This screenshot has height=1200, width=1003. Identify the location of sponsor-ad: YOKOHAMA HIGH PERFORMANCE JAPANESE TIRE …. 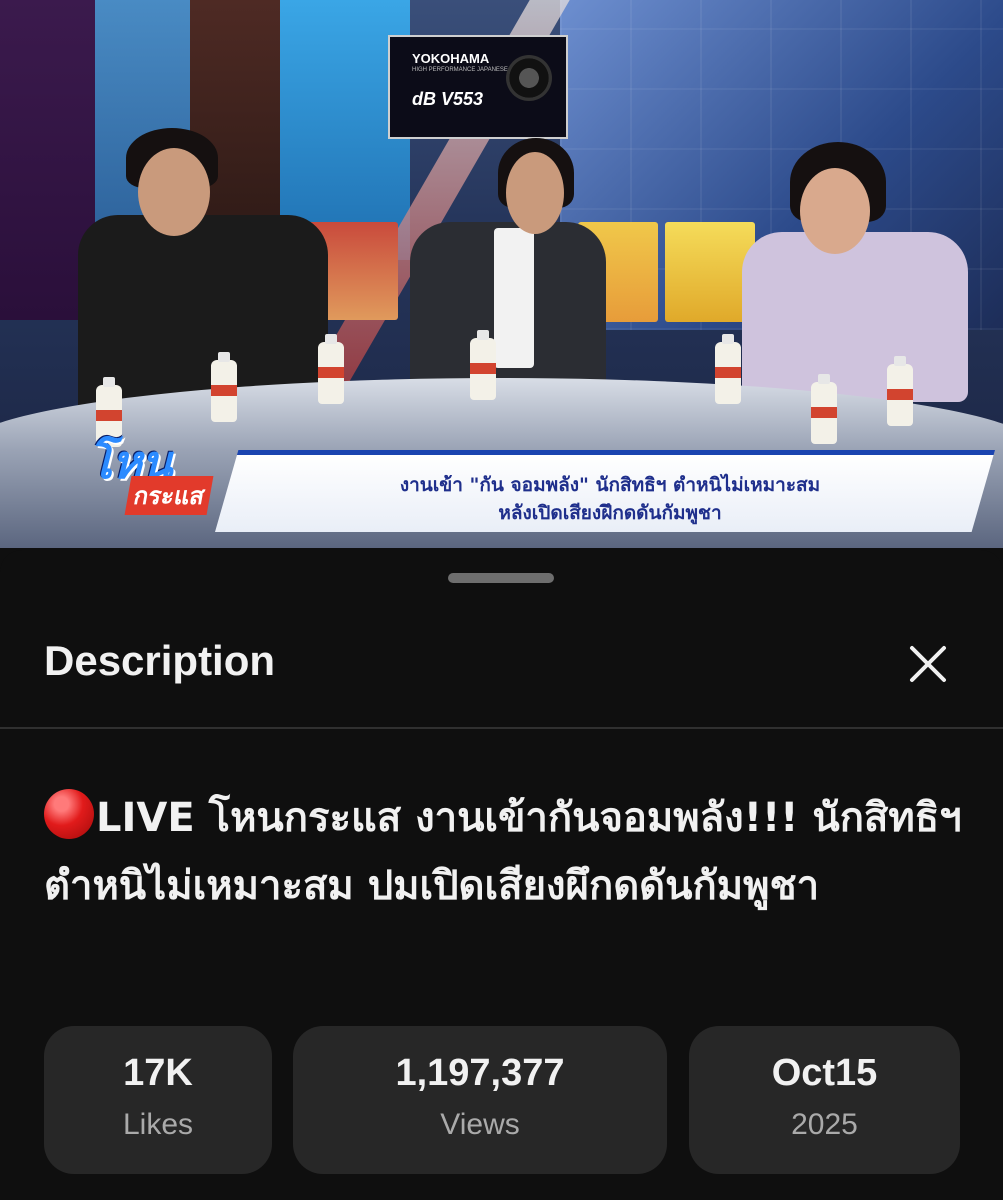
(478, 87).